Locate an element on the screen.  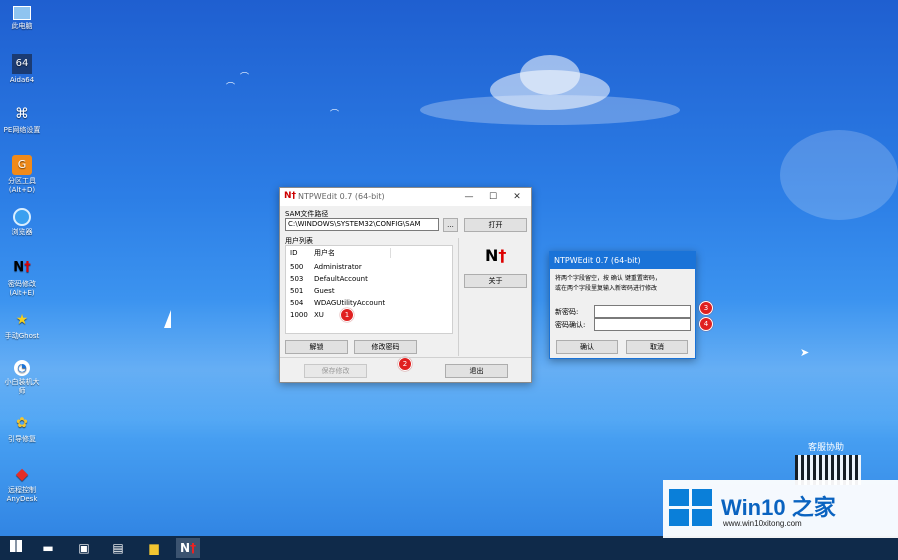
column-divider is located at coordinates (390, 253).